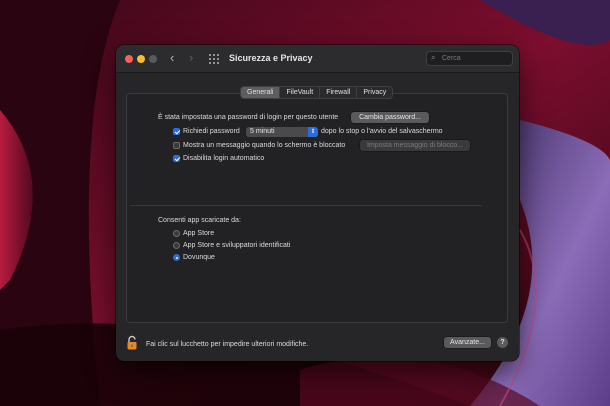  I want to click on close-window-button, so click(129, 59).